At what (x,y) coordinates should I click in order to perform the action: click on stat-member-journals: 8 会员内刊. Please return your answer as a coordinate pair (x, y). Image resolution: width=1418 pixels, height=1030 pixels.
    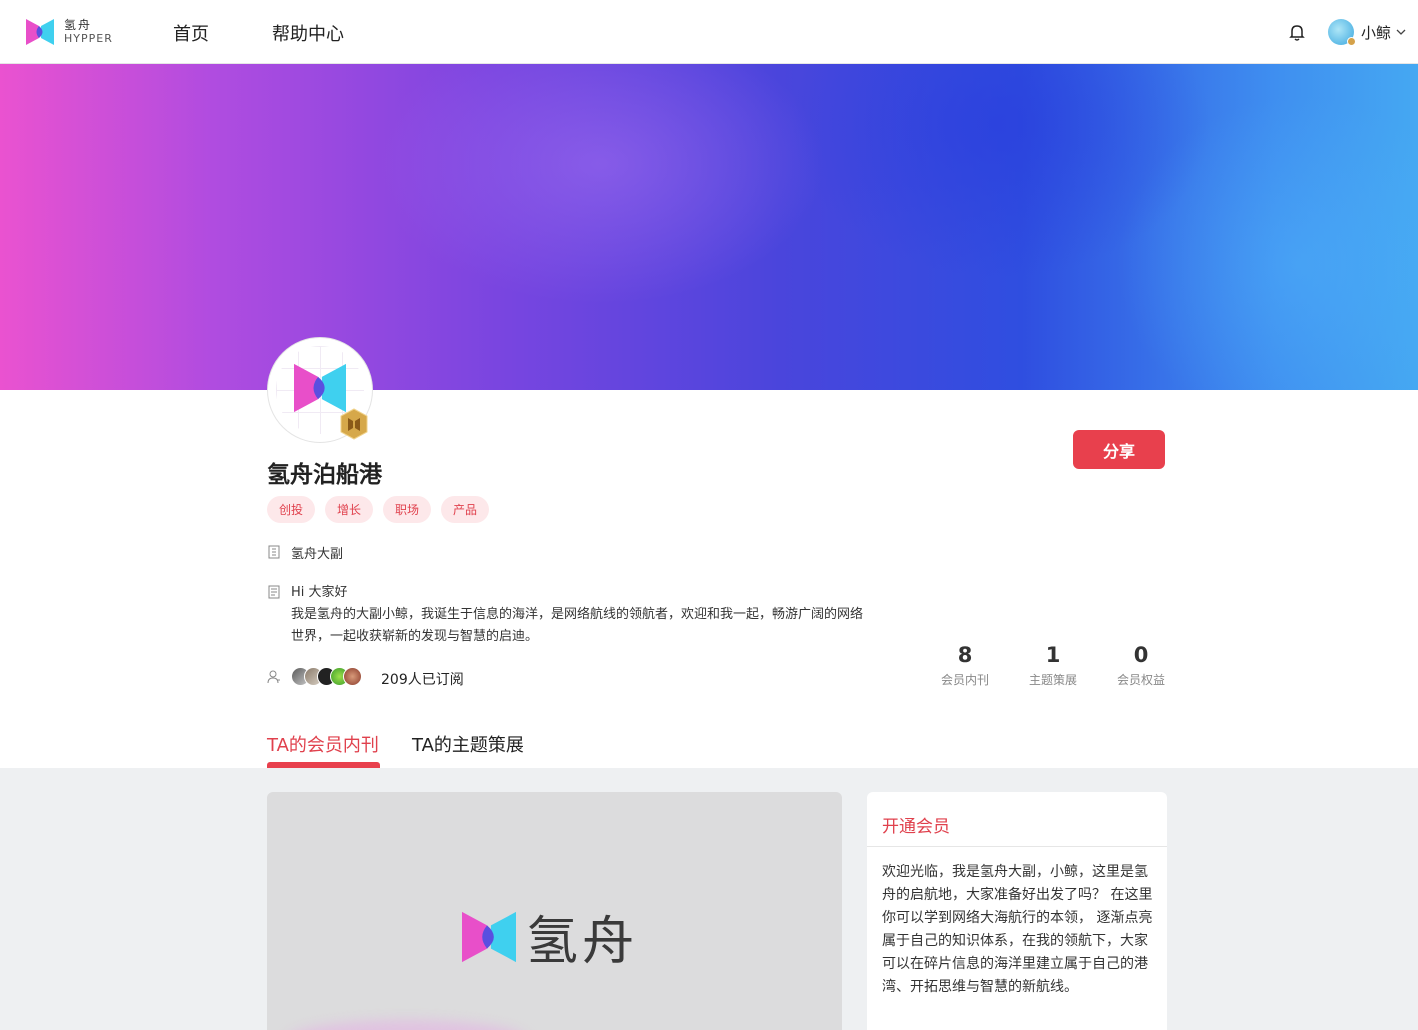
    Looking at the image, I should click on (965, 665).